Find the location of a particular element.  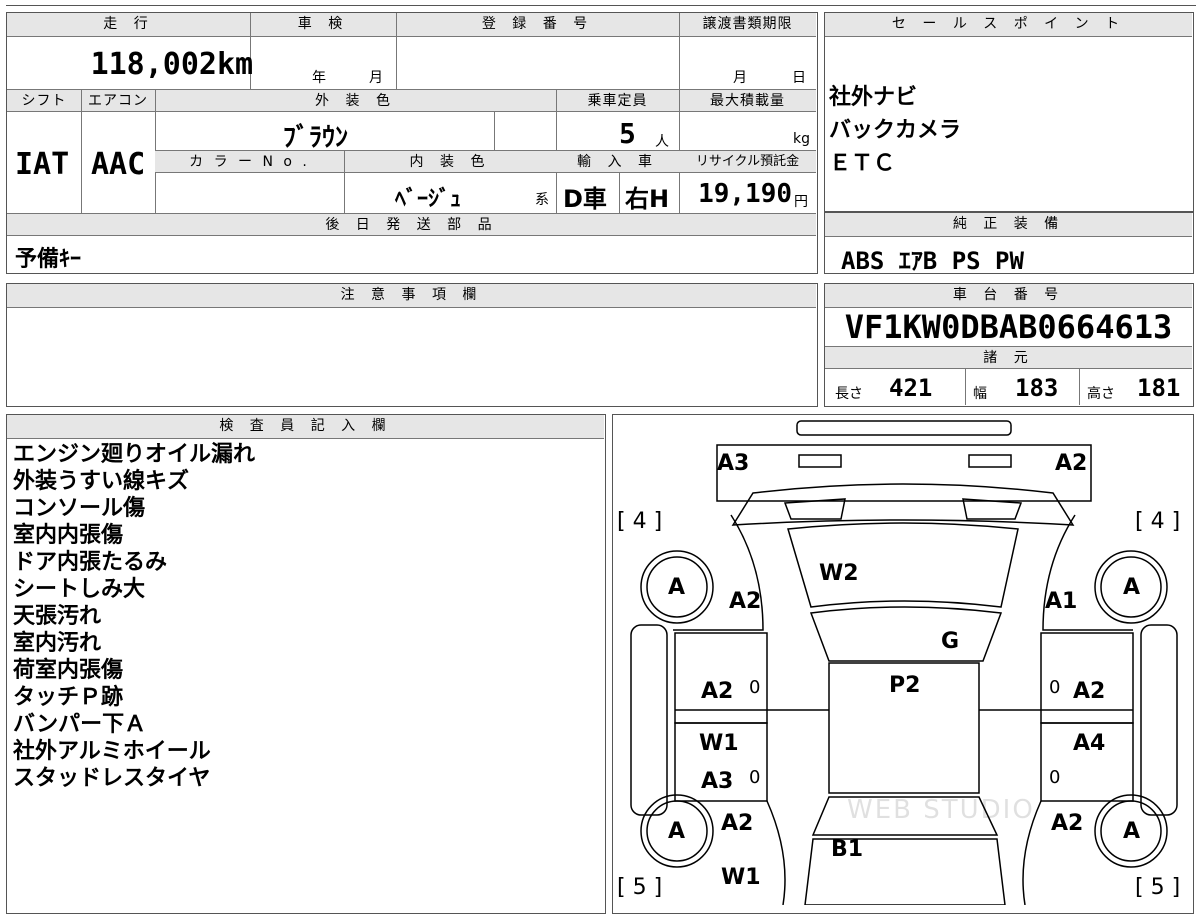

max-load-unit: kg is located at coordinates (801, 139).